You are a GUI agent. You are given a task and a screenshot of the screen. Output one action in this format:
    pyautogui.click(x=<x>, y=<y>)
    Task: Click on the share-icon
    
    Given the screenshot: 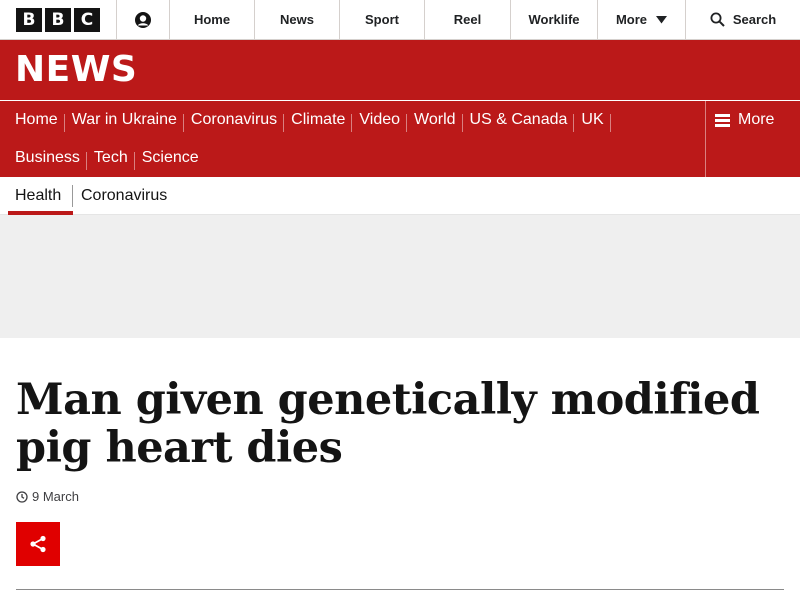 What is the action you would take?
    pyautogui.click(x=38, y=544)
    